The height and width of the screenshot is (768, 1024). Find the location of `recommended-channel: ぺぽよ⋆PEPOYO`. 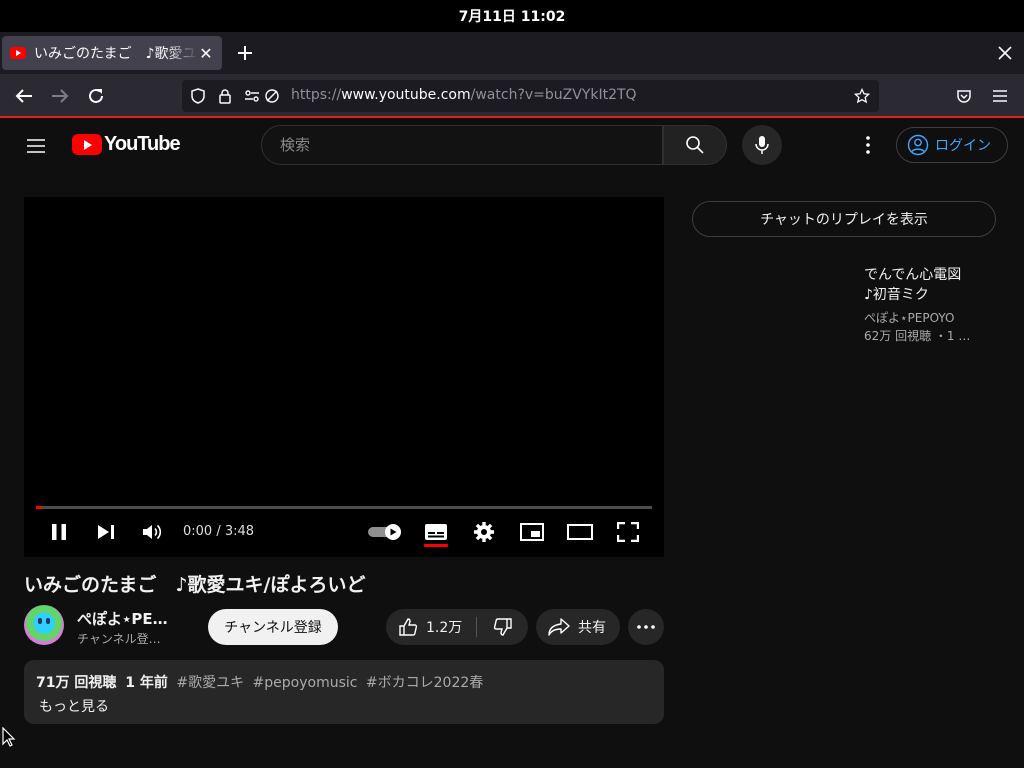

recommended-channel: ぺぽよ⋆PEPOYO is located at coordinates (909, 318).